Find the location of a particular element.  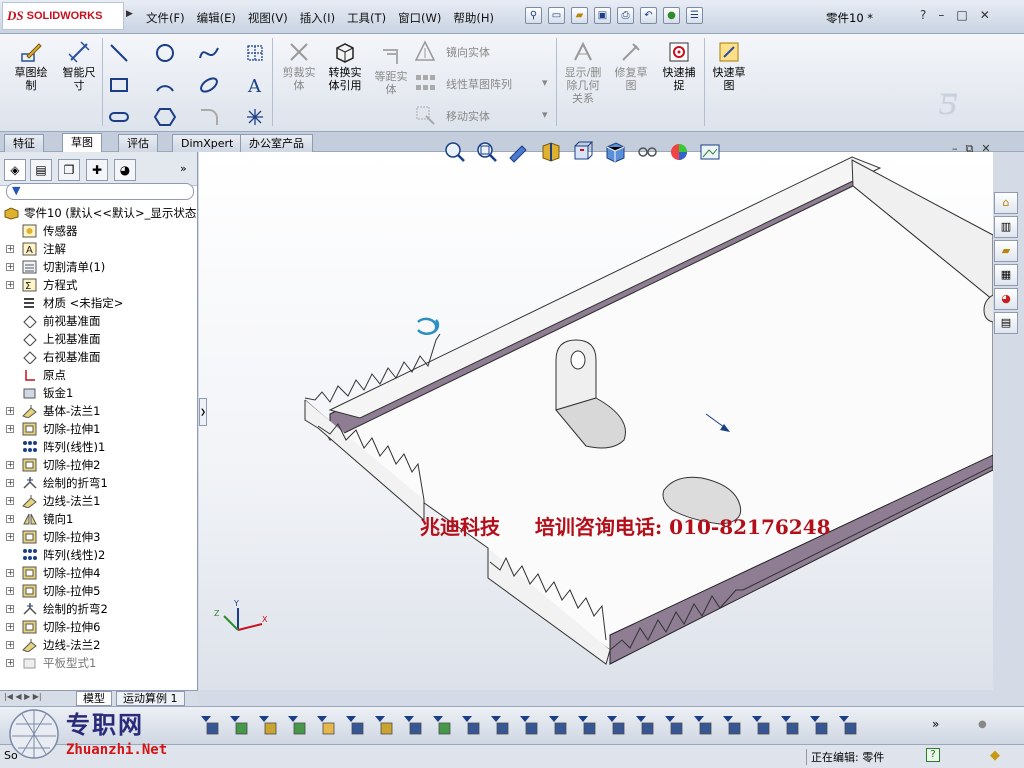

move-entities-label: 移动实体 is located at coordinates (468, 116).